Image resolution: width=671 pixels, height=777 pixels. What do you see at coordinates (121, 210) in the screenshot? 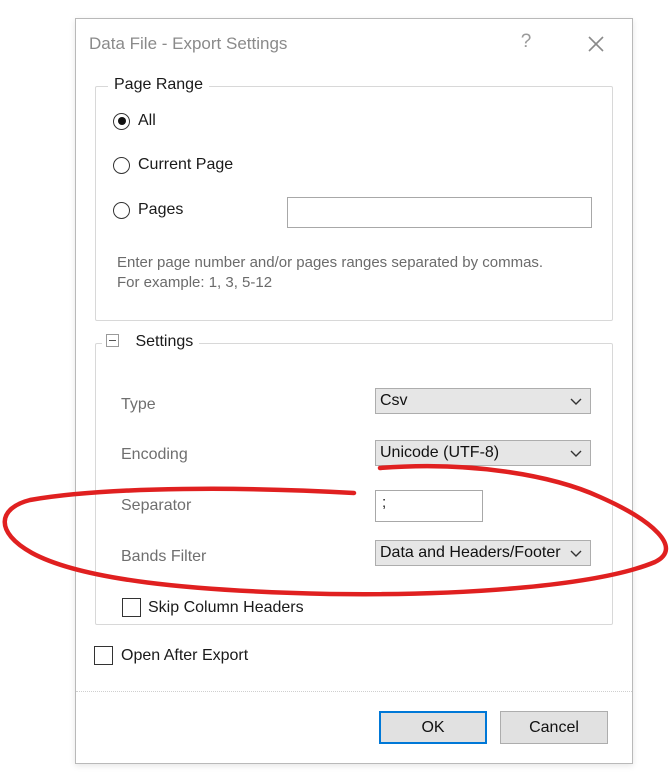
I see `radio-pages-indicator` at bounding box center [121, 210].